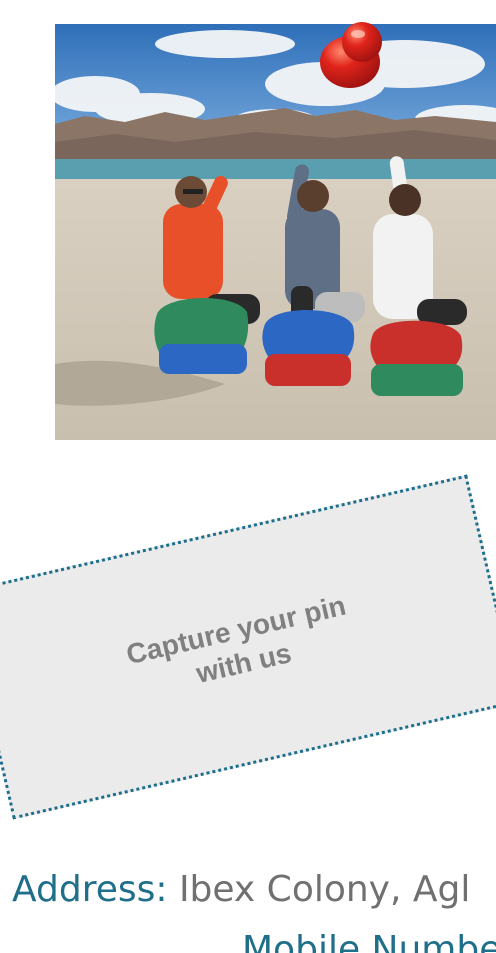 This screenshot has height=953, width=496. I want to click on address-label: Address:, so click(90, 889).